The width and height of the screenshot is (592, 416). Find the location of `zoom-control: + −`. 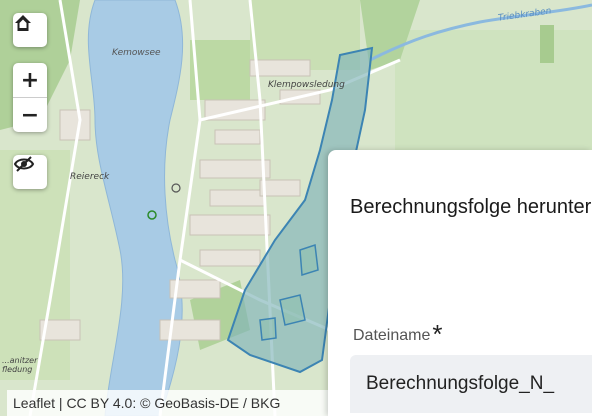

zoom-control: + − is located at coordinates (30, 97).